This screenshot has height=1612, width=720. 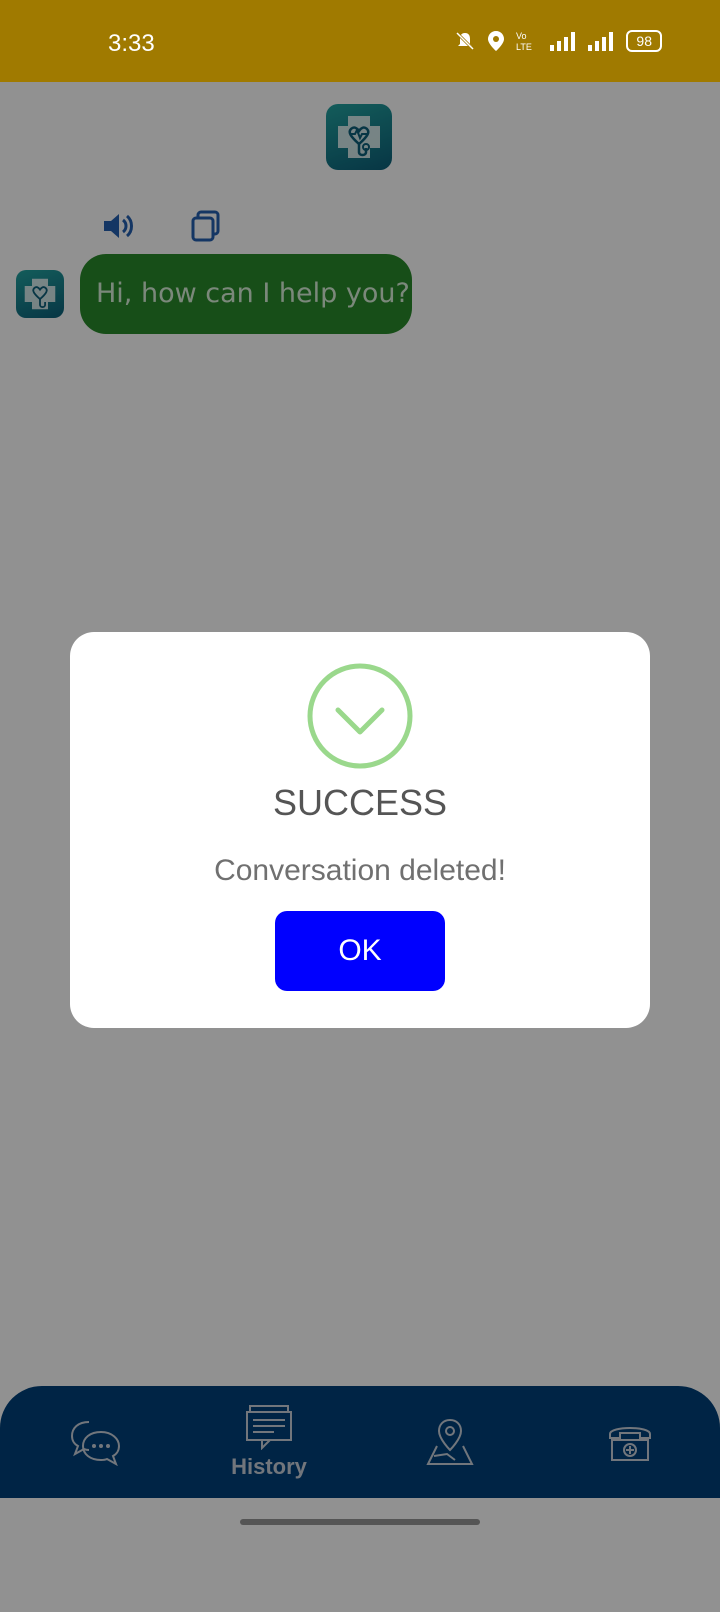 I want to click on volte-icon: Vo LTE, so click(x=524, y=41).